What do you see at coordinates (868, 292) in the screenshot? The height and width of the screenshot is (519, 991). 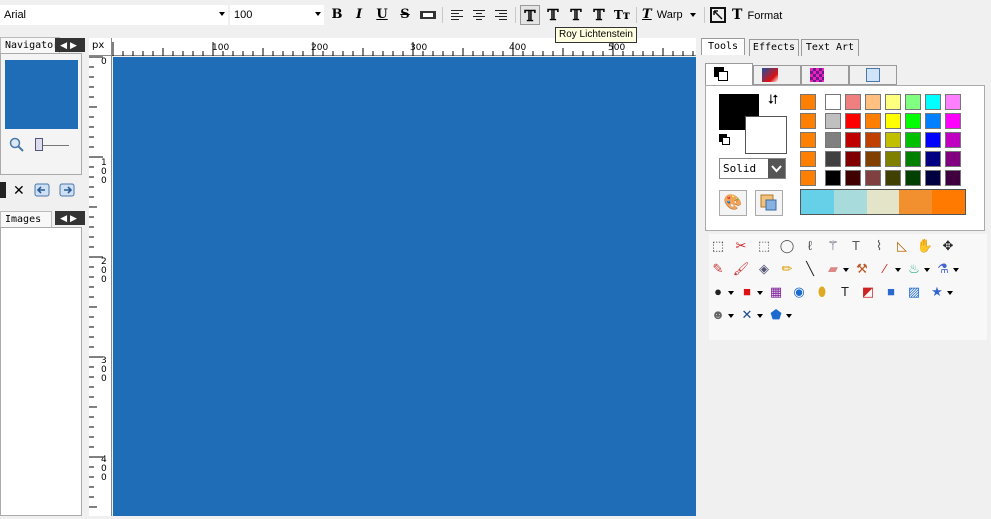 I see `gradient-tool-icon: ◩` at bounding box center [868, 292].